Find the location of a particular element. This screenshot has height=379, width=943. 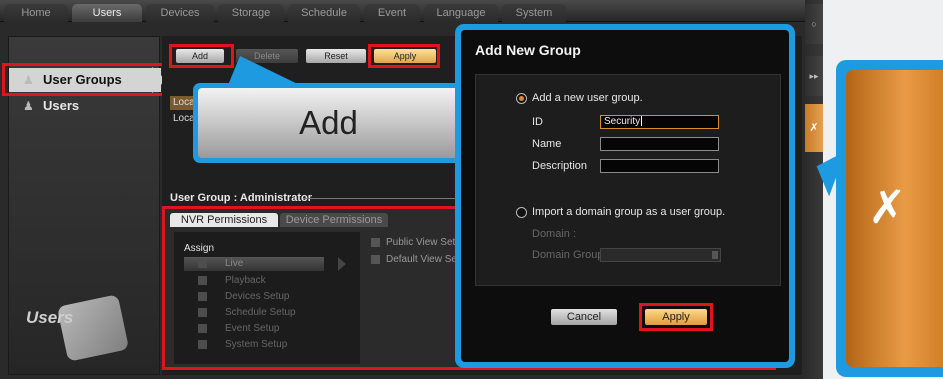

tools-icon: ✗ is located at coordinates (814, 128).